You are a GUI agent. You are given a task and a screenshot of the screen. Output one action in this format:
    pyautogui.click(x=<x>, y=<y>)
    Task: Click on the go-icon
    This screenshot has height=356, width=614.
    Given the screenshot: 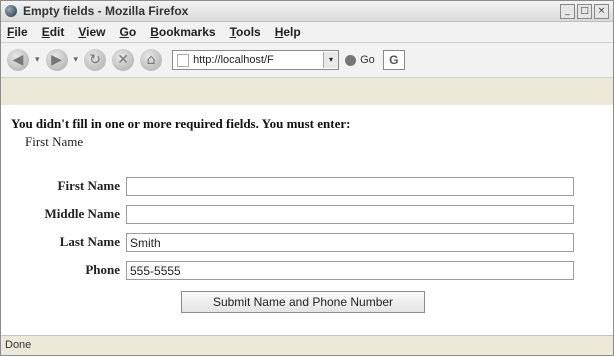 What is the action you would take?
    pyautogui.click(x=351, y=60)
    